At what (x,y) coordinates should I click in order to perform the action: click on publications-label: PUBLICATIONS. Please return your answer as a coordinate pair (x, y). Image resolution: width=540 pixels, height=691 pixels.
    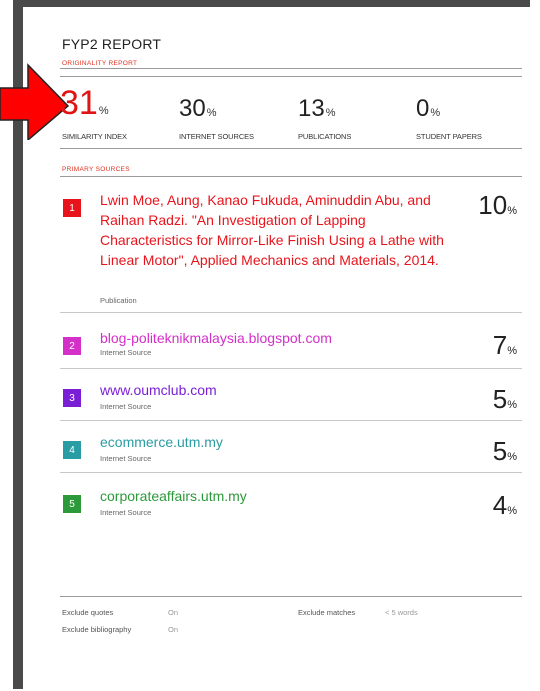
    Looking at the image, I should click on (325, 136).